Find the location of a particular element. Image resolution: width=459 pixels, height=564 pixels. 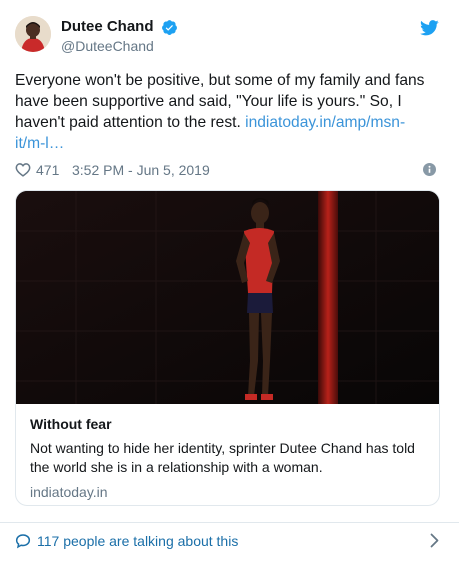

card-domain: indiatoday.in is located at coordinates (69, 492).